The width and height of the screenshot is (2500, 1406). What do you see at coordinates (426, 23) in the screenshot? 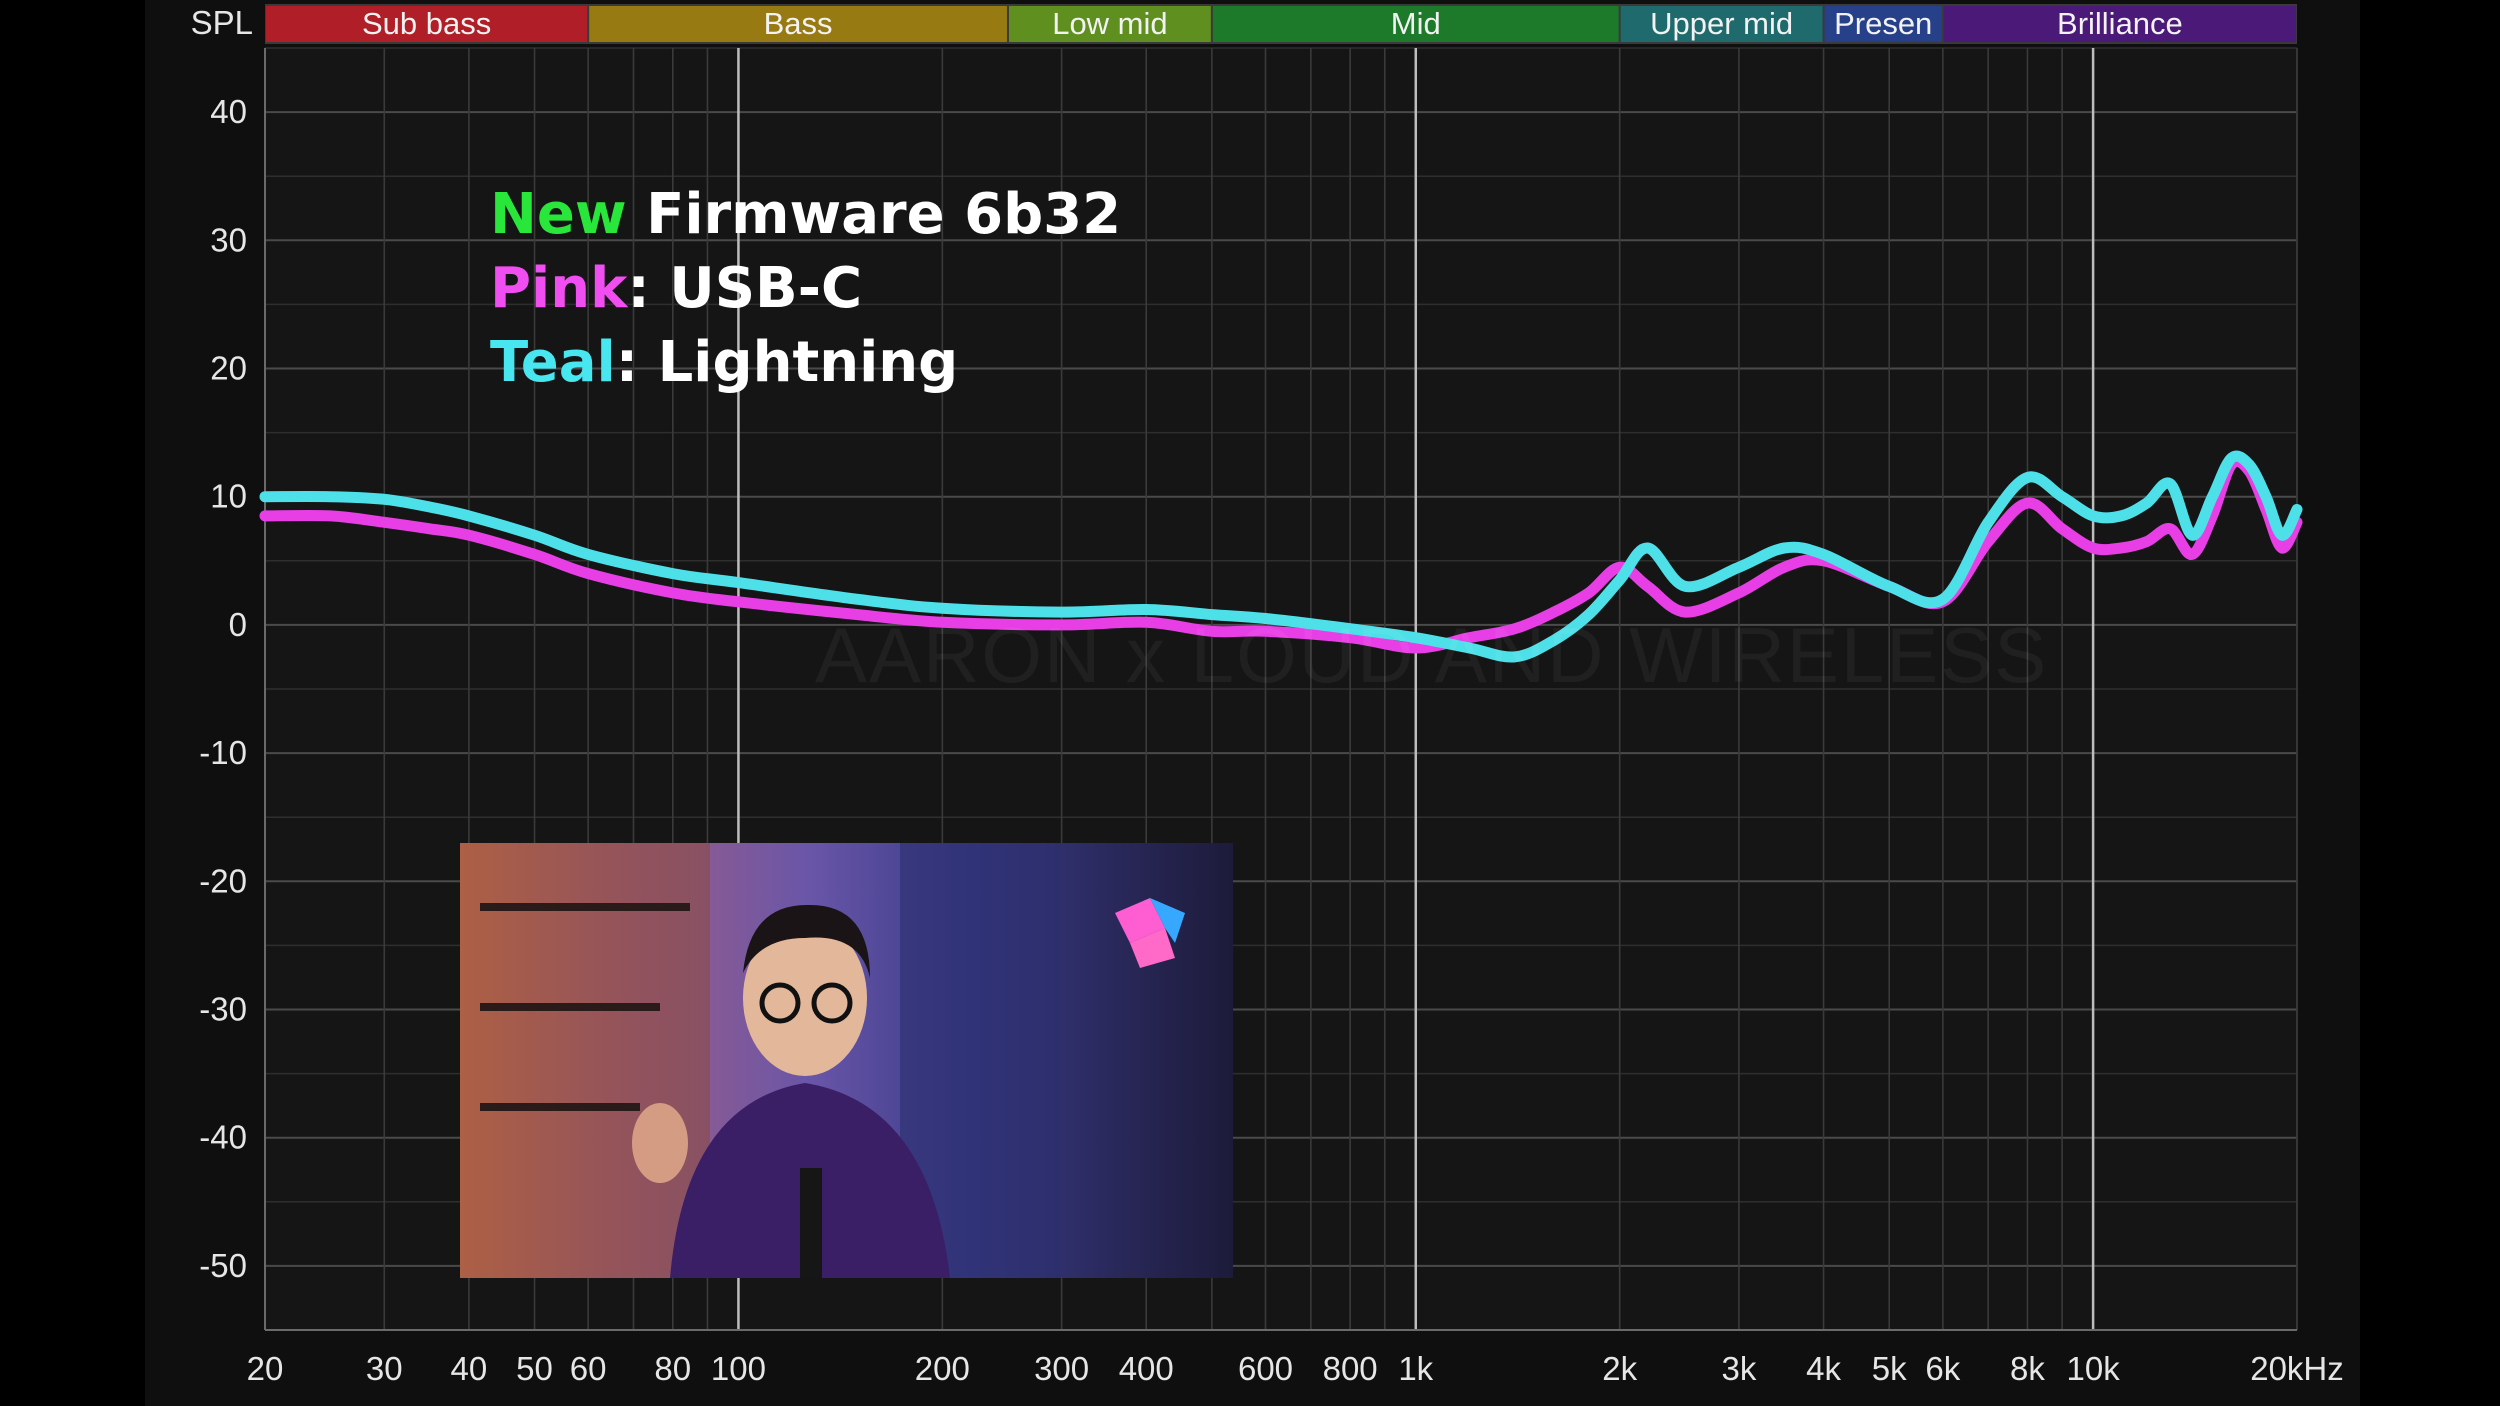
I see `band-label: Sub bass` at bounding box center [426, 23].